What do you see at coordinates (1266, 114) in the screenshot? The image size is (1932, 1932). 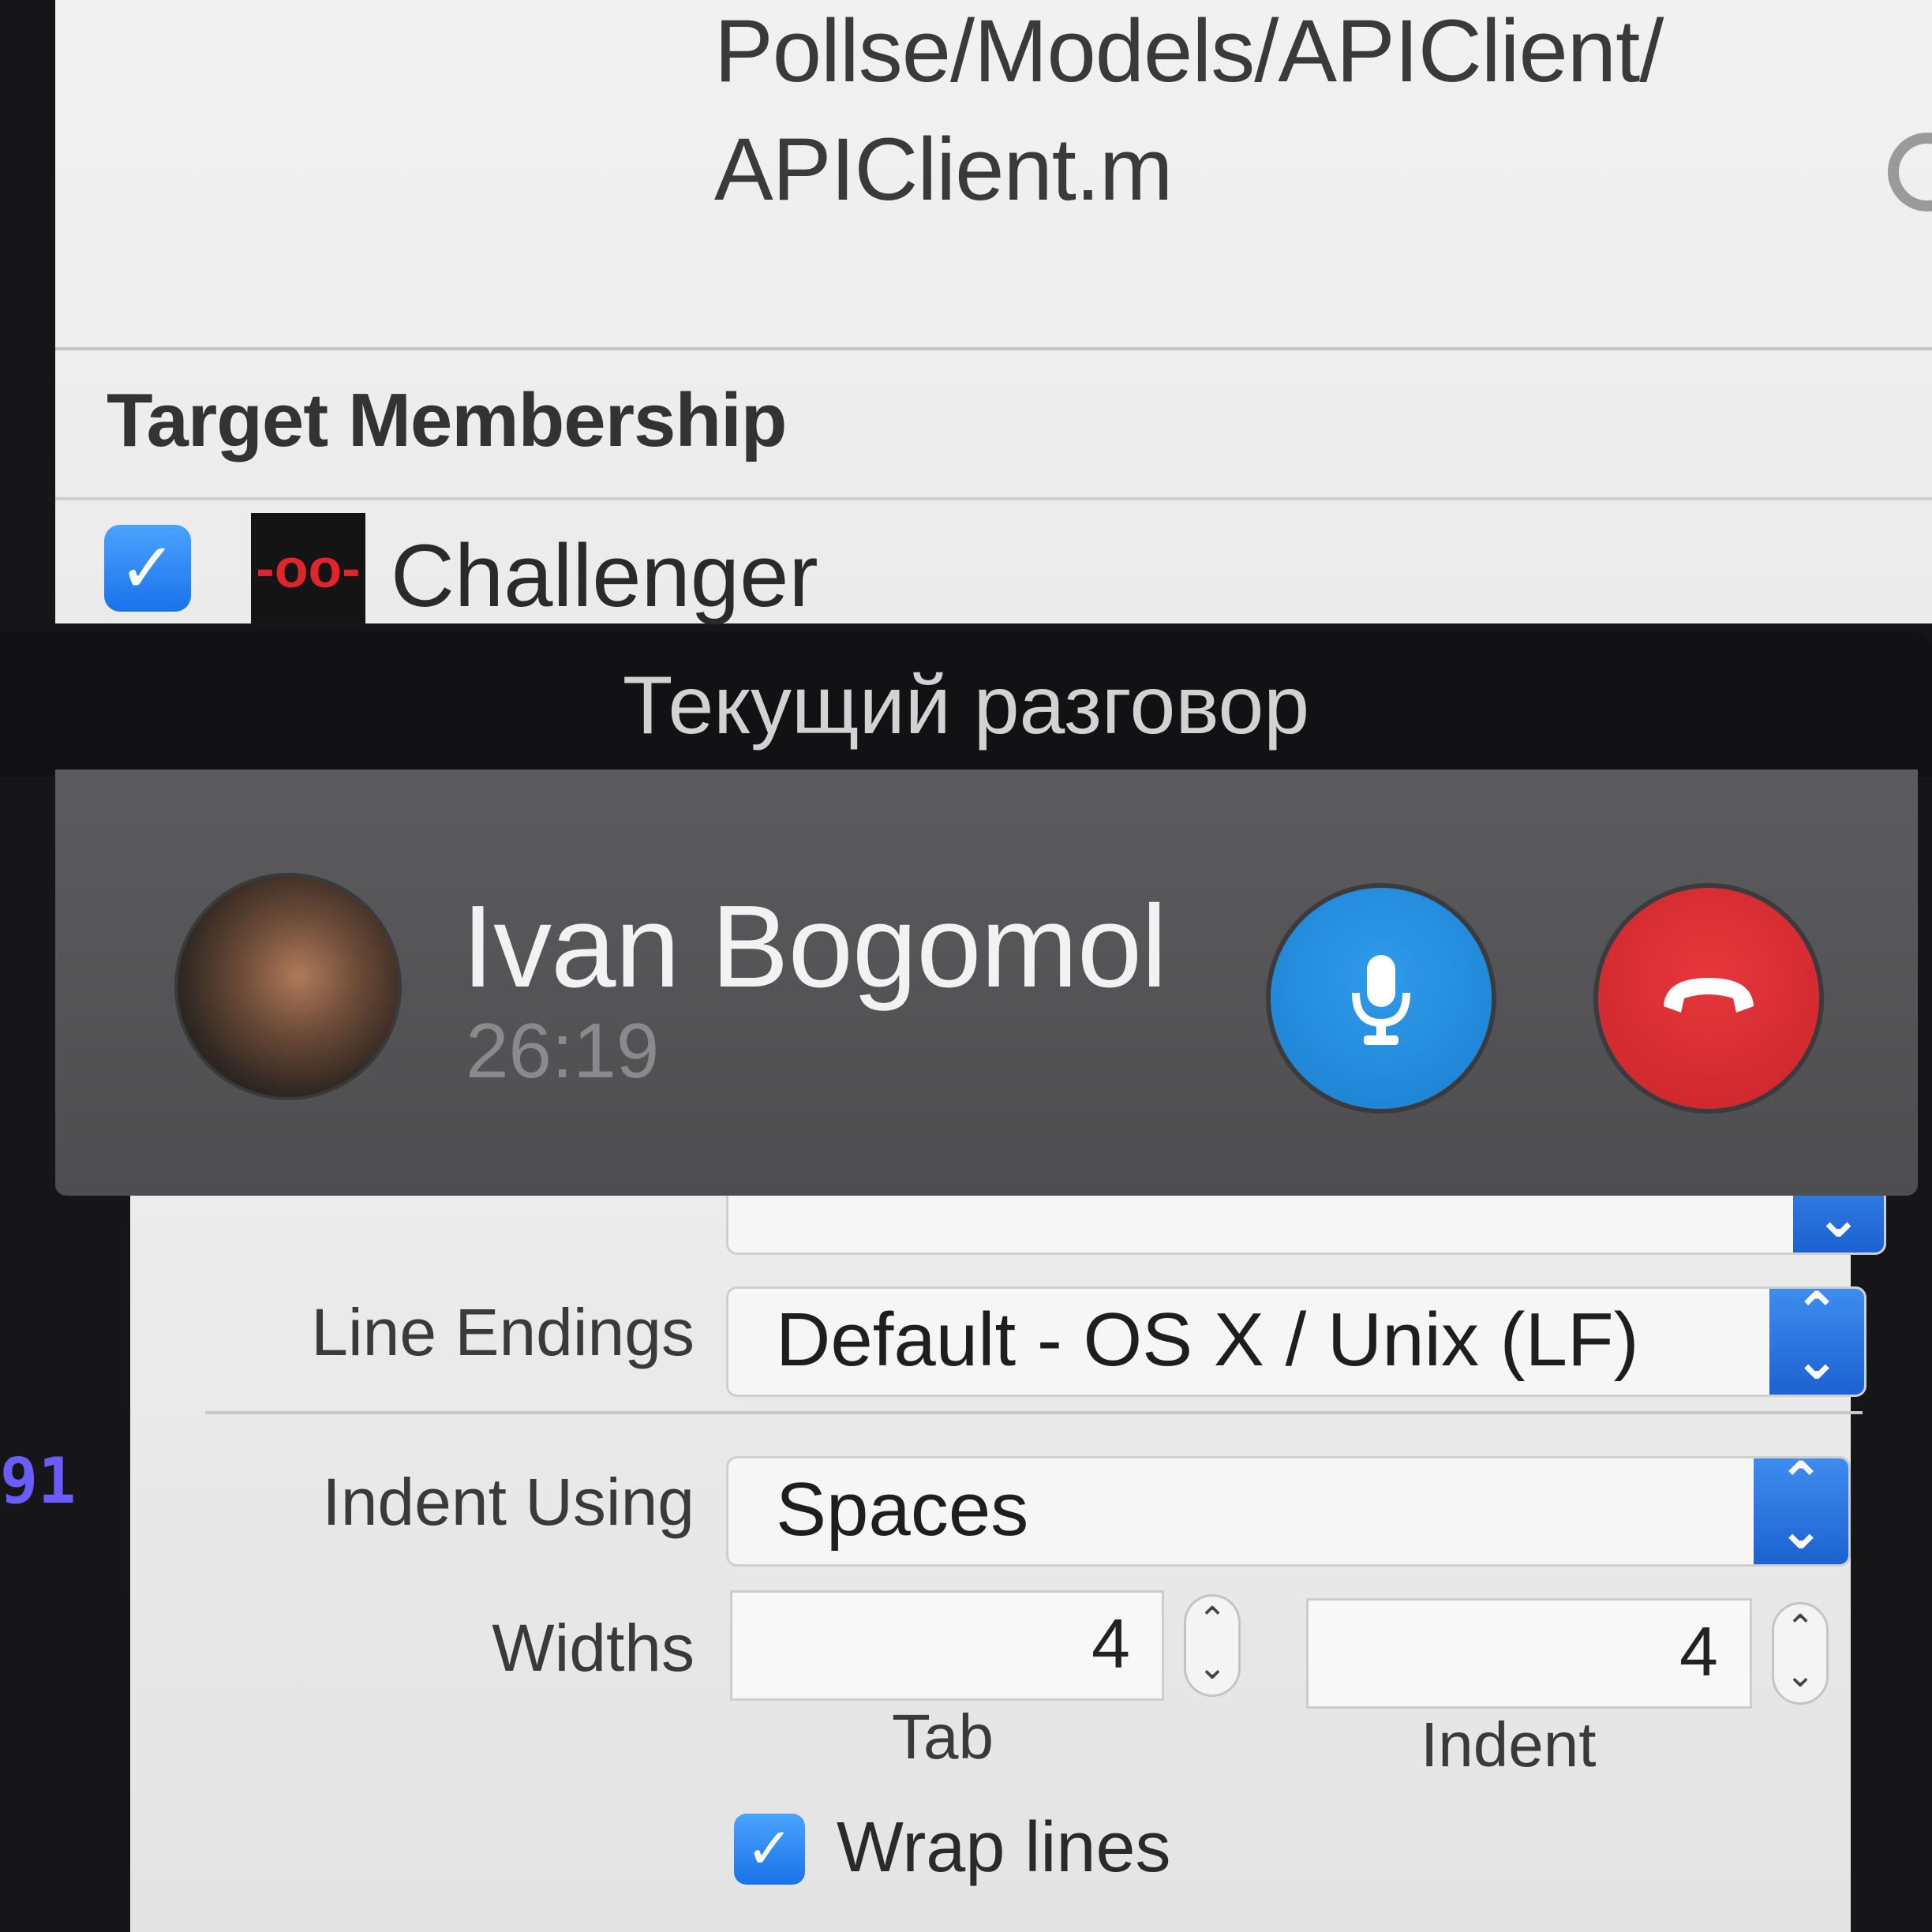 I see `file-full-path: Pollse/Models/APIClient/ APIClient.m` at bounding box center [1266, 114].